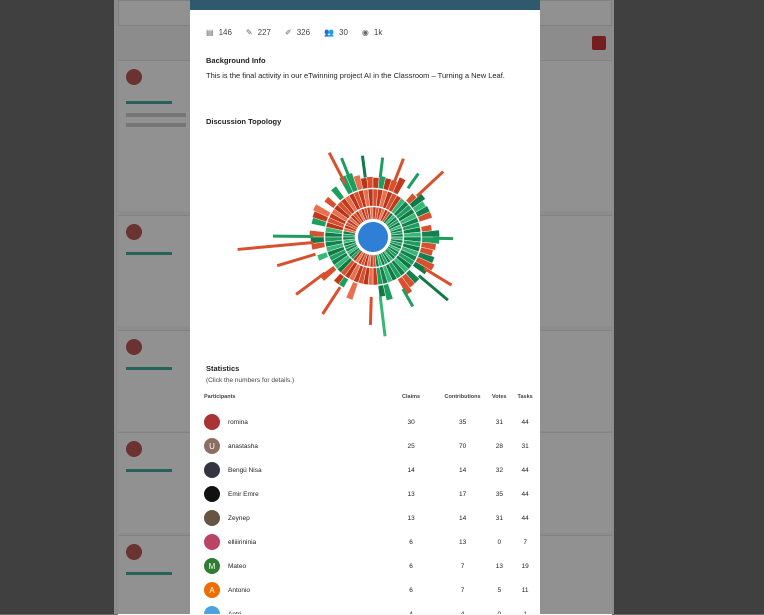  What do you see at coordinates (499, 590) in the screenshot?
I see `votes-count: 5` at bounding box center [499, 590].